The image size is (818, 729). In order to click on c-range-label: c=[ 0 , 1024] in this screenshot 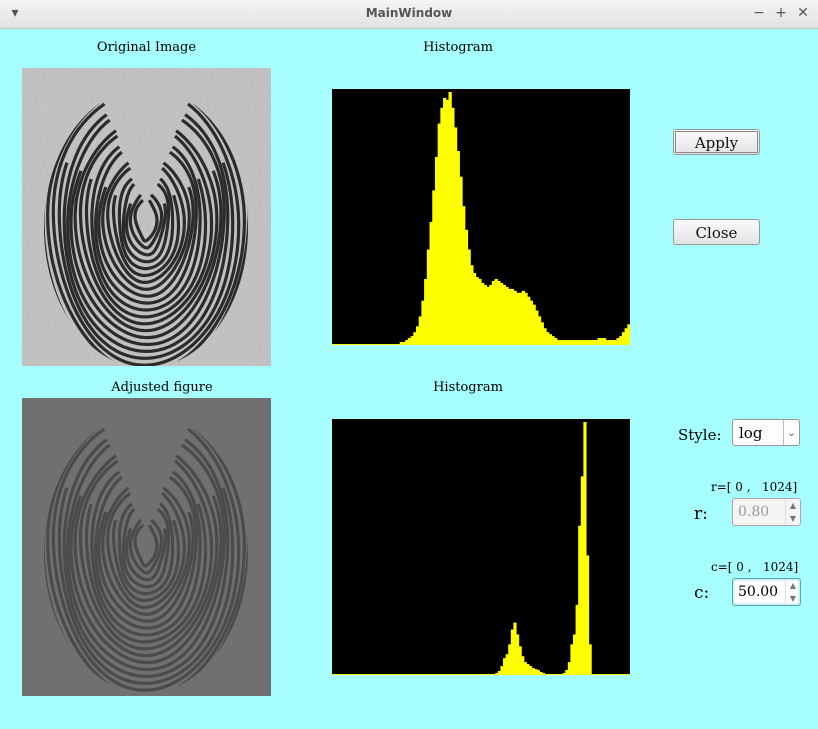, I will do `click(755, 567)`.